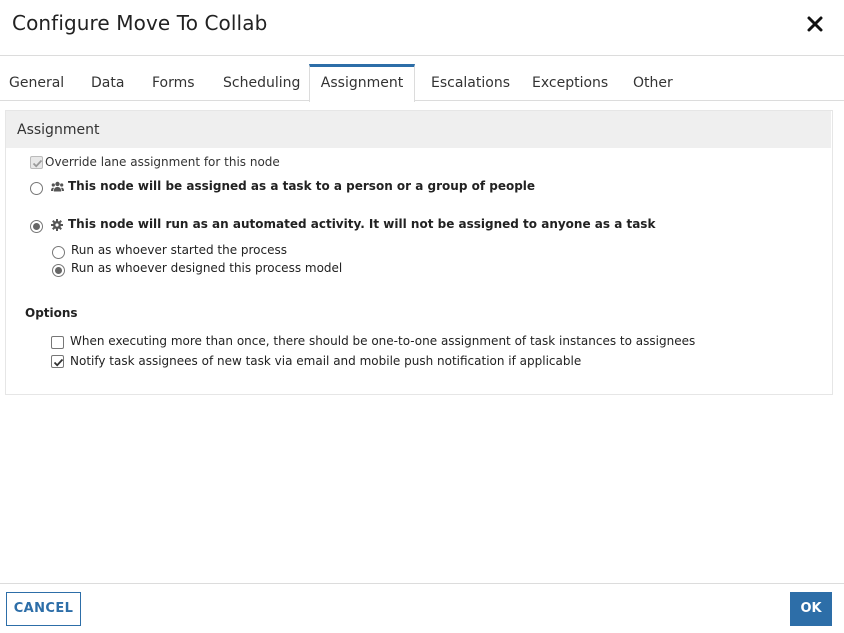 This screenshot has width=844, height=633. What do you see at coordinates (422, 28) in the screenshot?
I see `dialog-header: Configure Move To Collab` at bounding box center [422, 28].